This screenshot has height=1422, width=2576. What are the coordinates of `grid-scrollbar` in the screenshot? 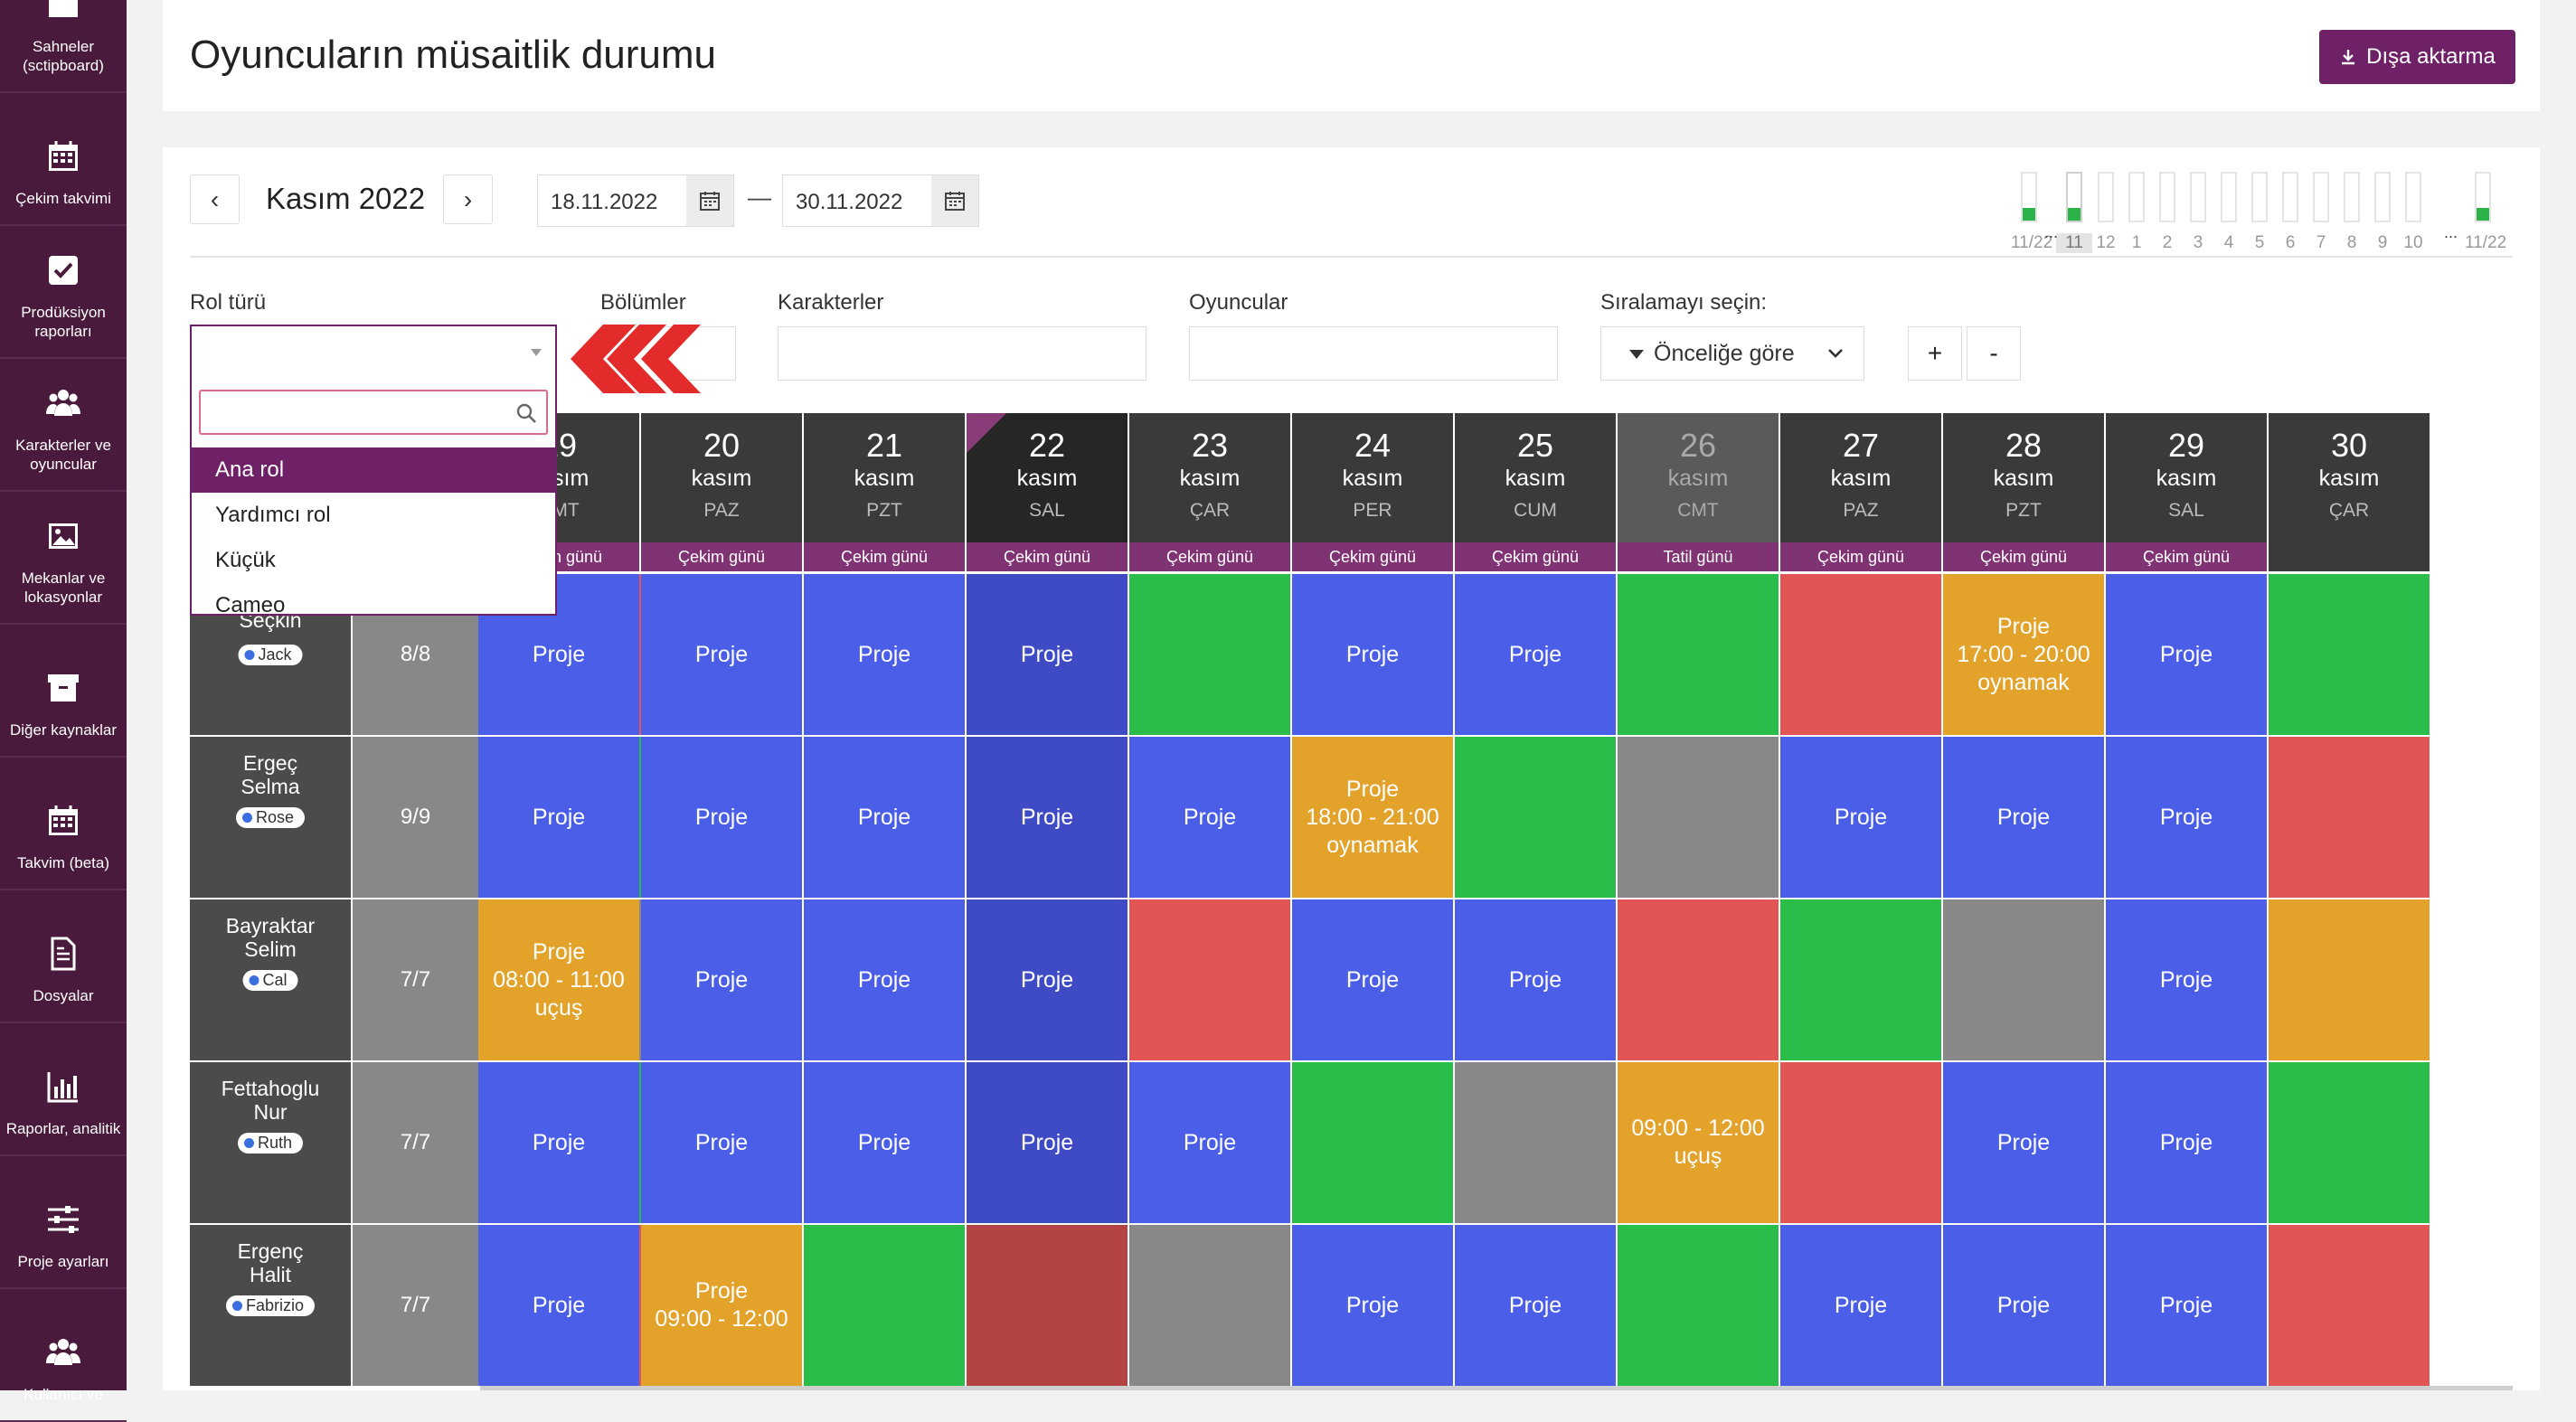 It's located at (1496, 1388).